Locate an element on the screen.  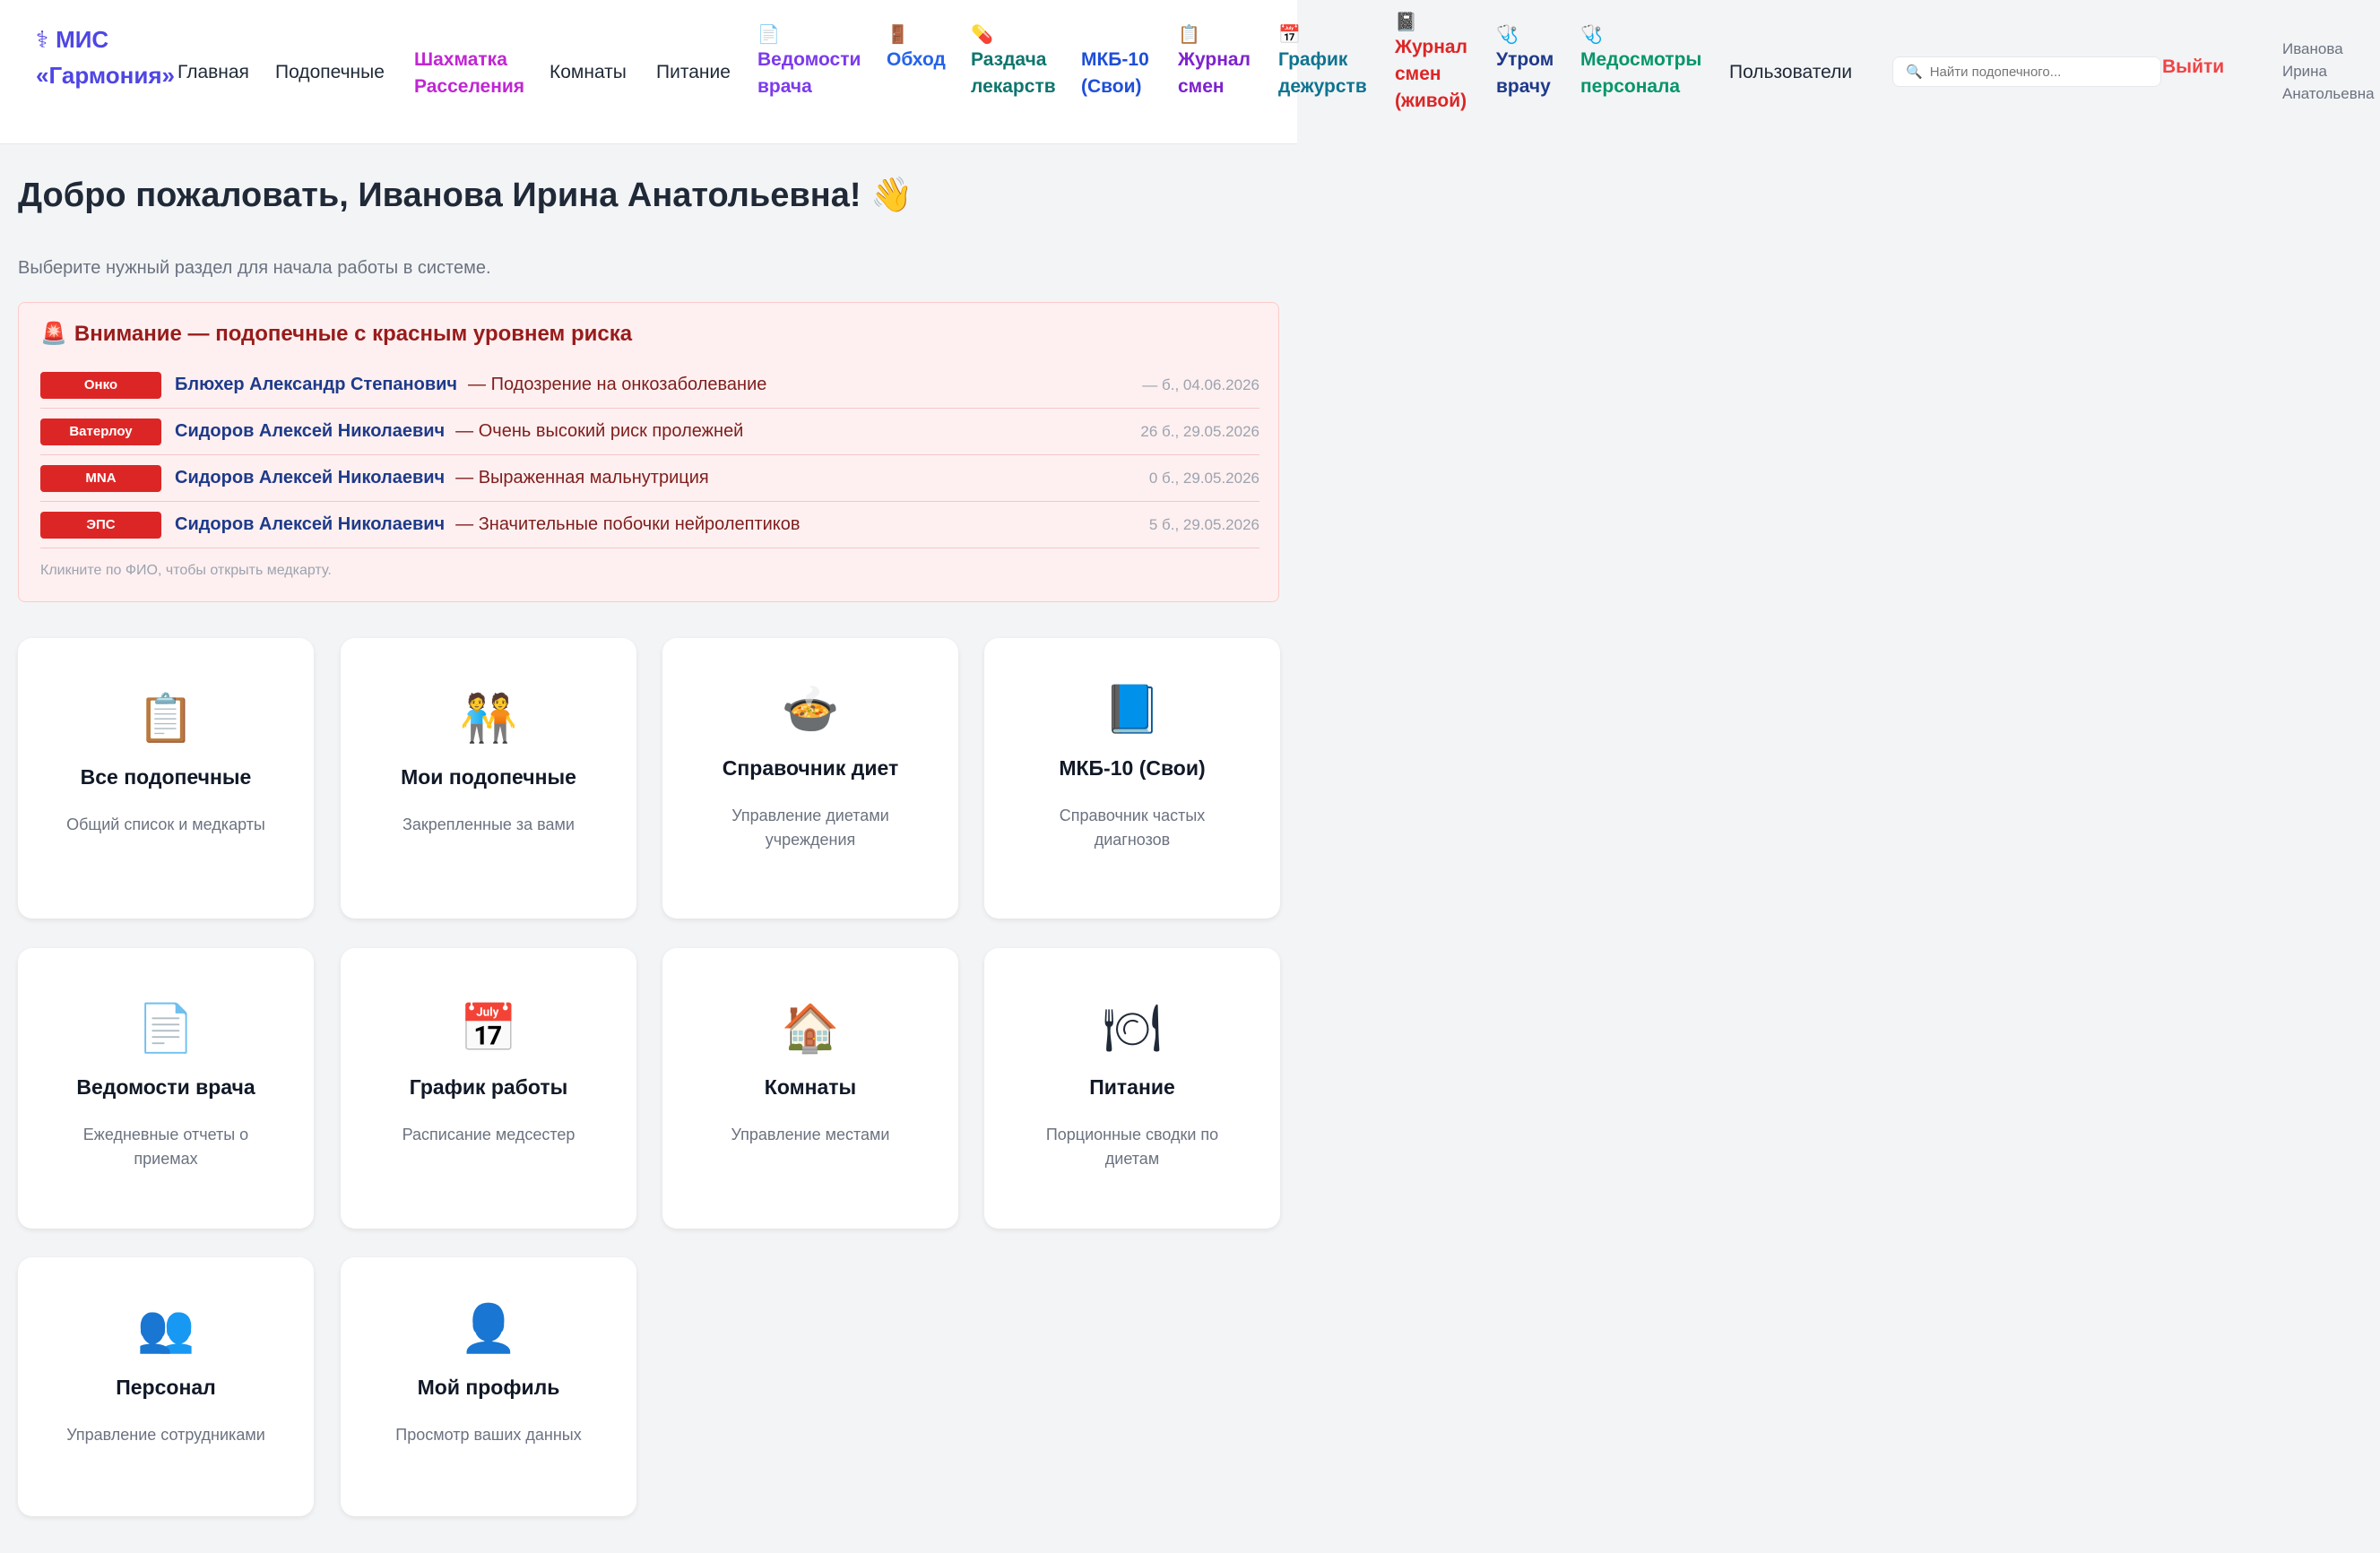
nav-label-3: Комнаты is located at coordinates (588, 72).